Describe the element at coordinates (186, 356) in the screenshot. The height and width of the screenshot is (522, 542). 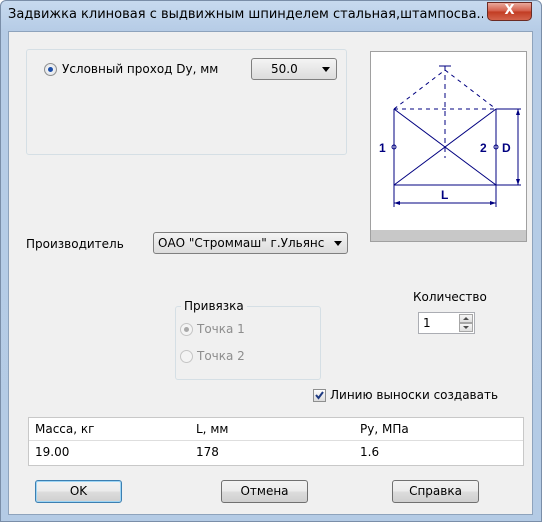
I see `point2-radio` at that location.